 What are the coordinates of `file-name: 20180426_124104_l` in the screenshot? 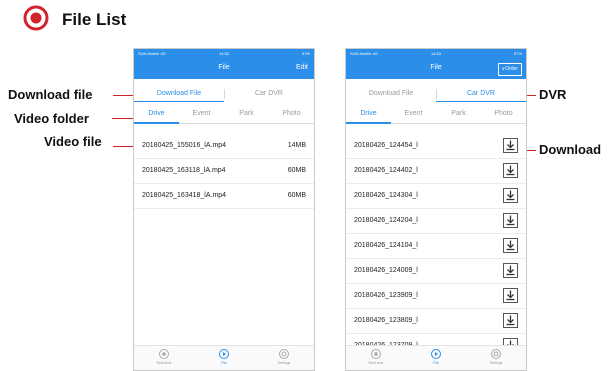 It's located at (386, 245).